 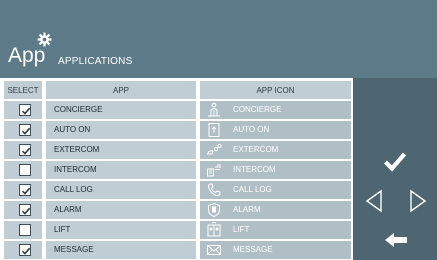 What do you see at coordinates (214, 149) in the screenshot?
I see `extercom-icon` at bounding box center [214, 149].